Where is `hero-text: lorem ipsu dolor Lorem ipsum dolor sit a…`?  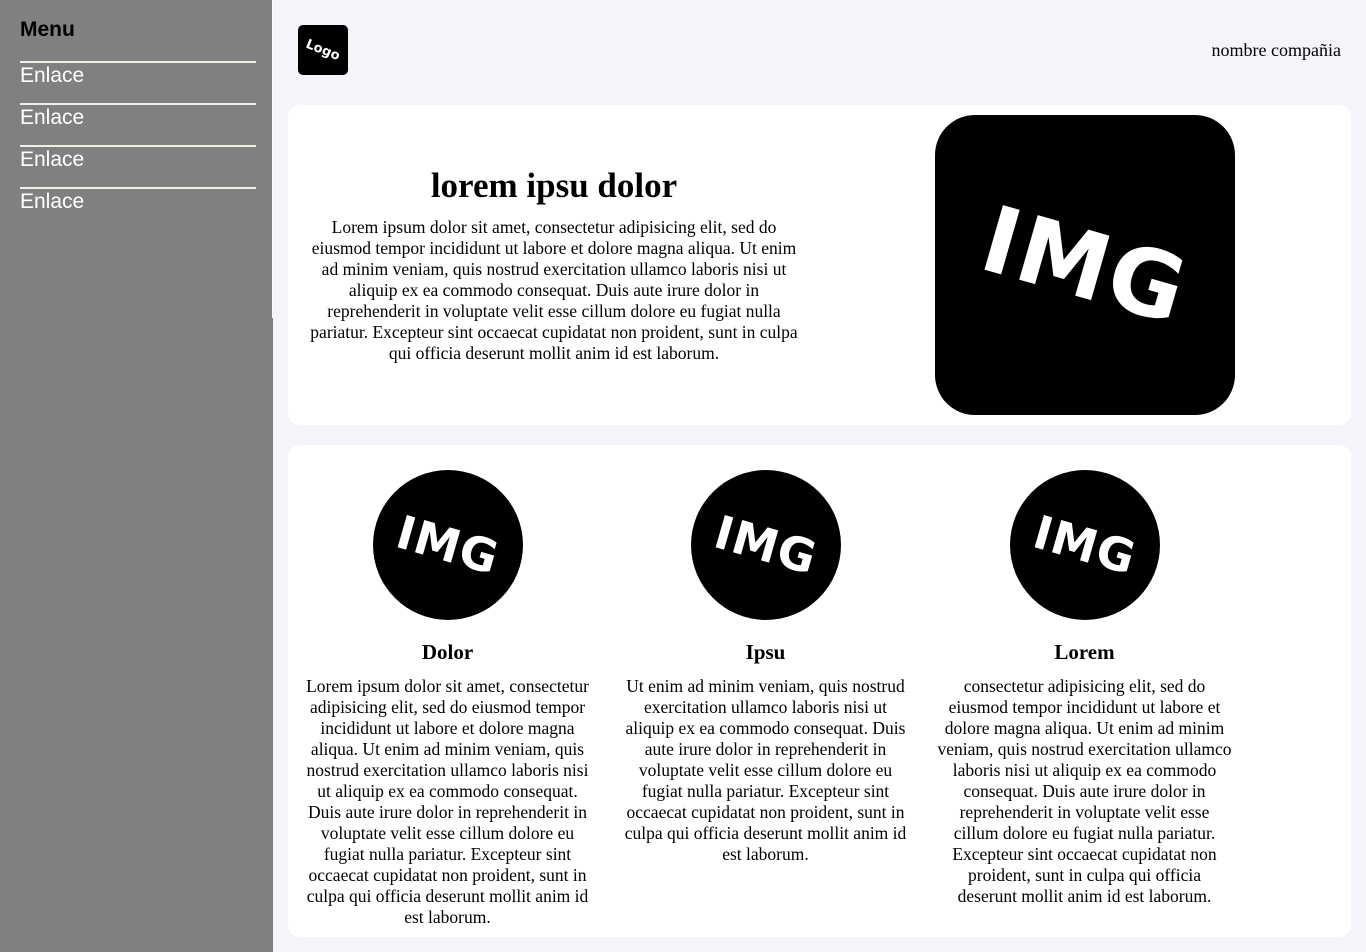 hero-text: lorem ipsu dolor Lorem ipsum dolor sit a… is located at coordinates (554, 264).